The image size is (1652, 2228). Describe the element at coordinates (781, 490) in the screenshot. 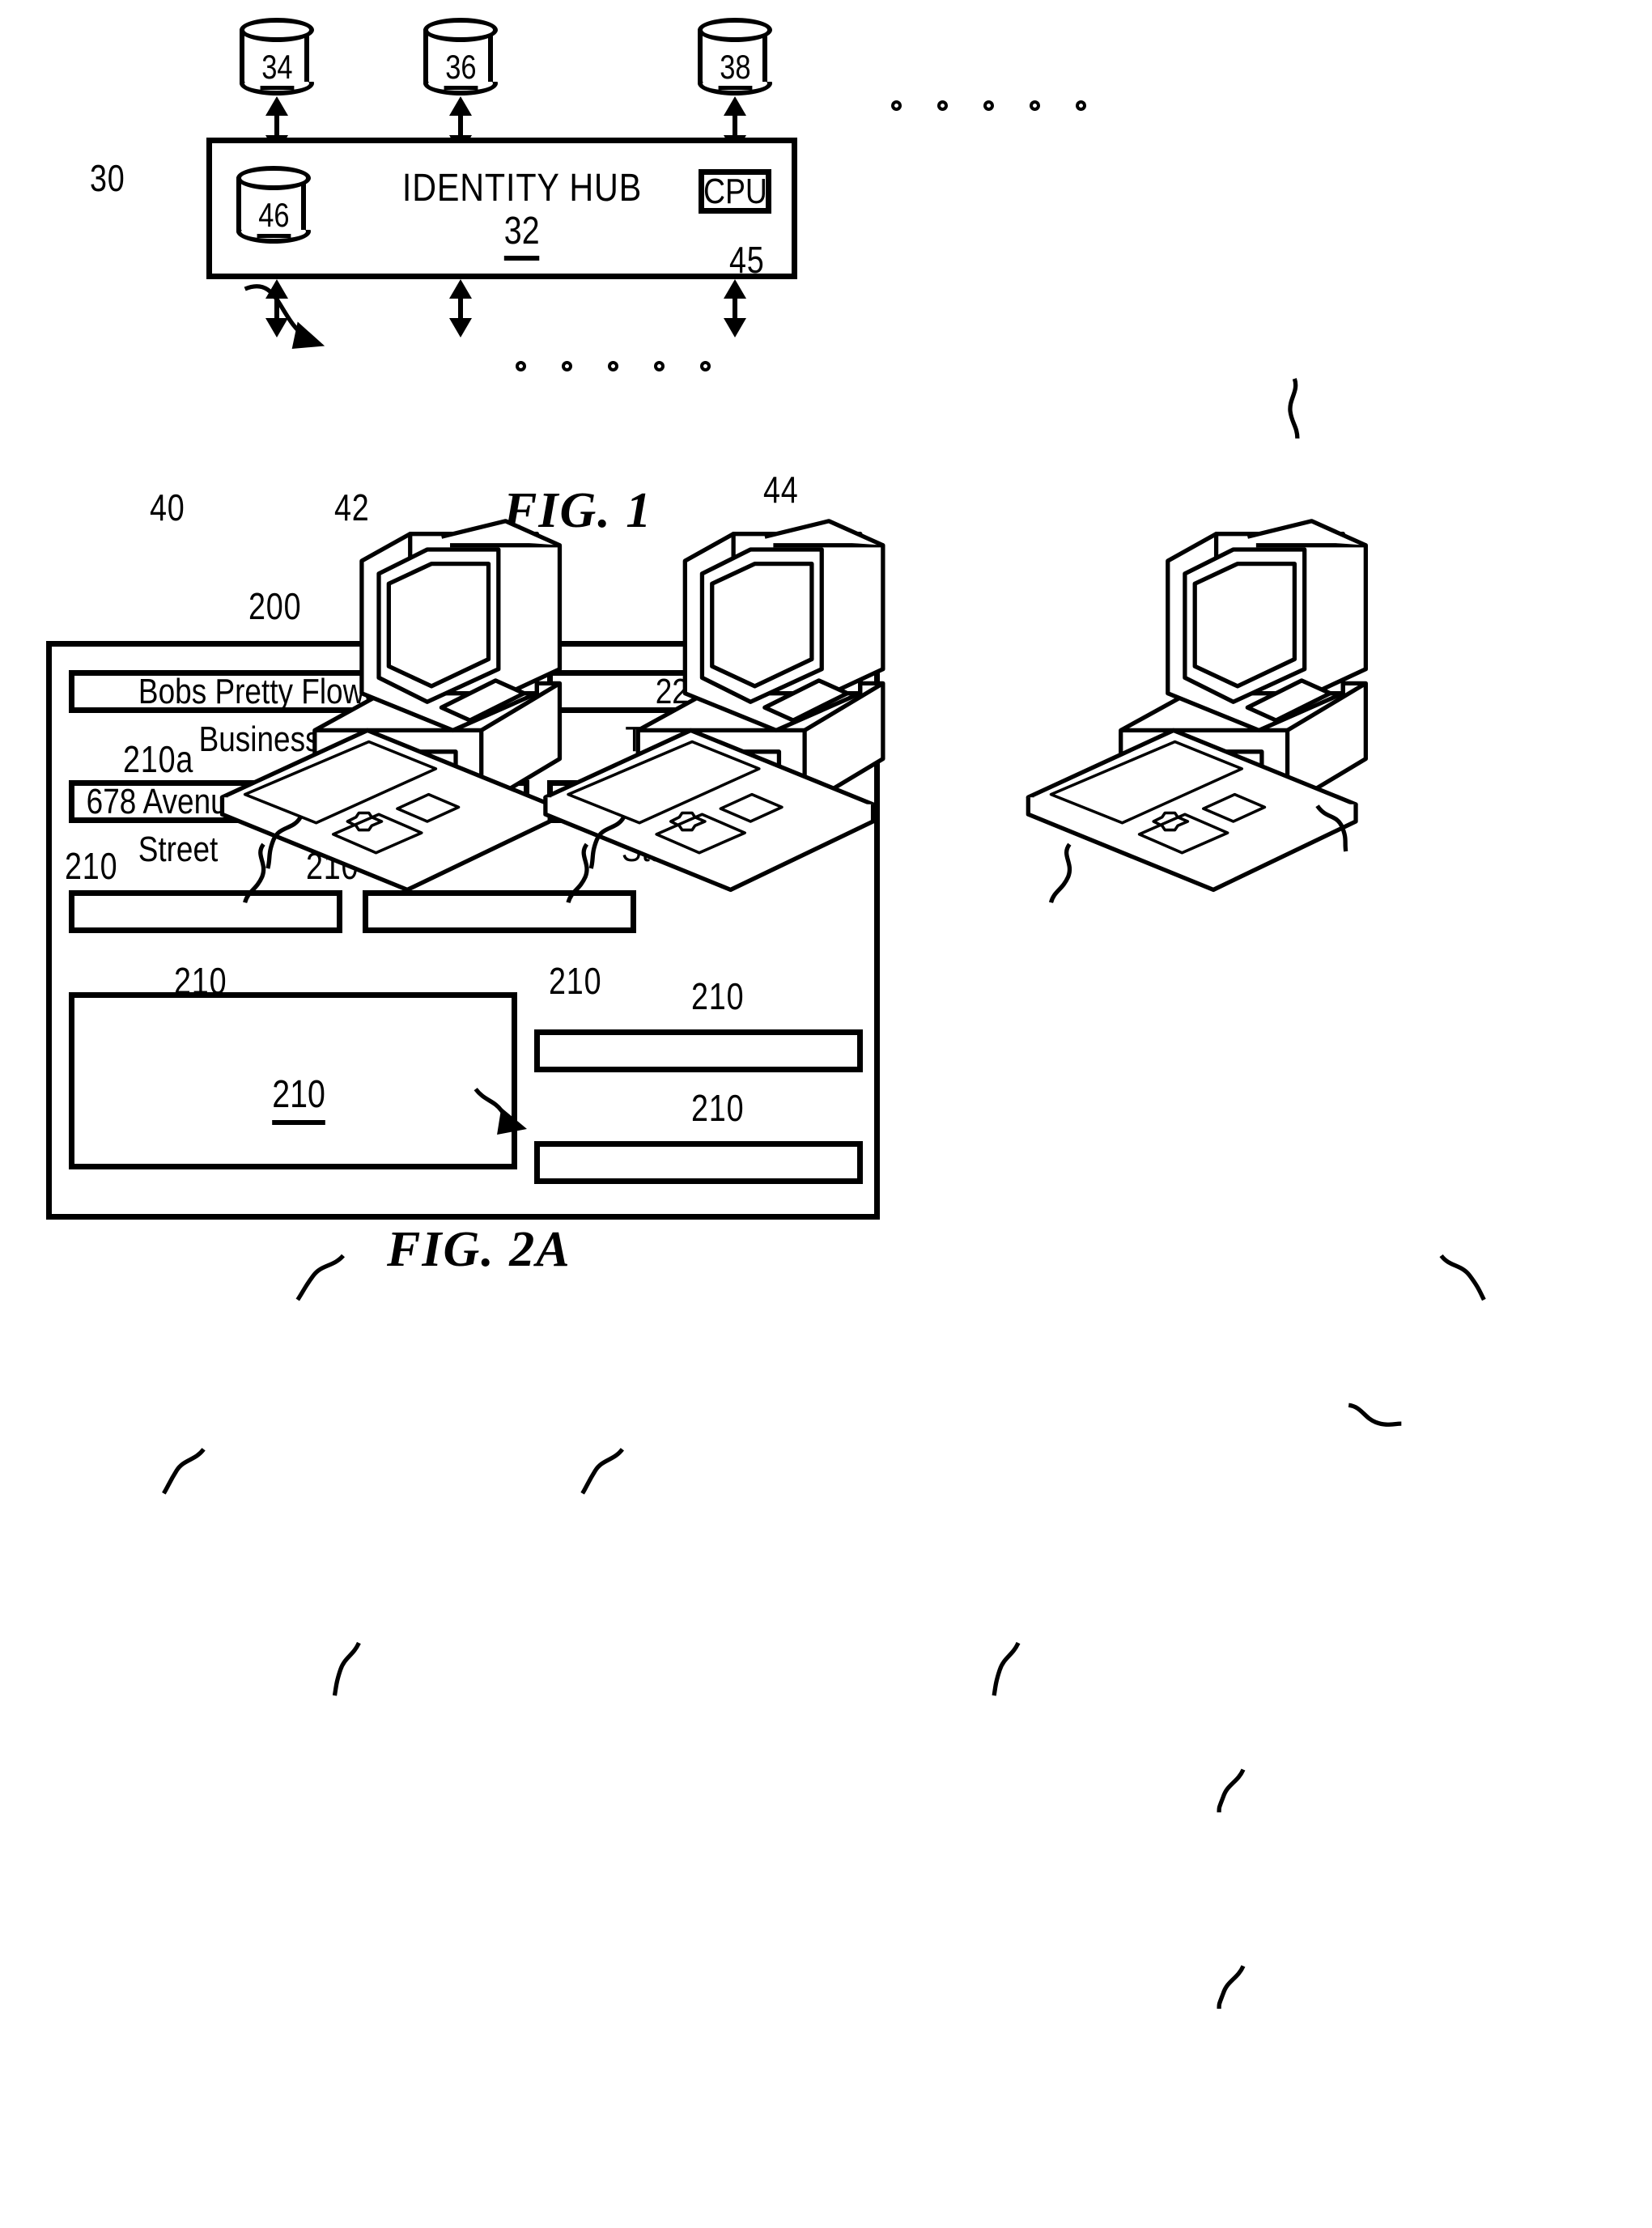

I see `workstation-ref-44: 44` at that location.